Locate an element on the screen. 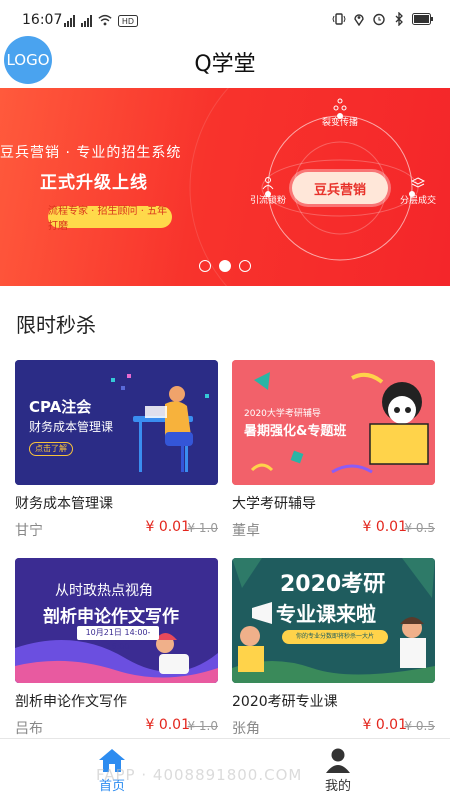 Image resolution: width=450 pixels, height=800 pixels. status-bar: 16:07 HD is located at coordinates (225, 20).